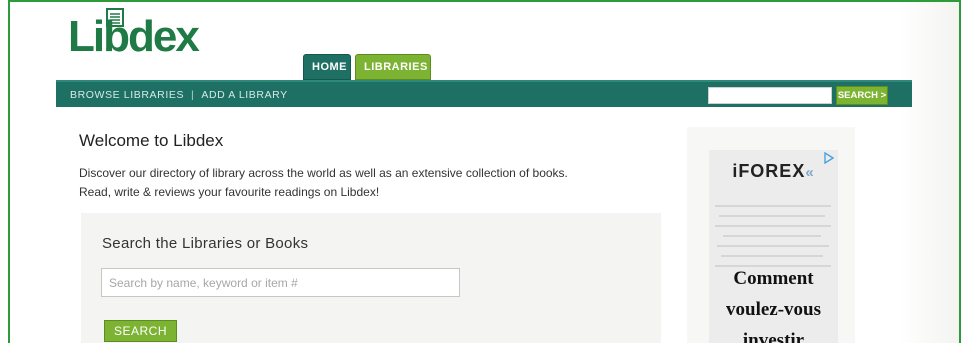  I want to click on page-title: Welcome to Libdex, so click(151, 140).